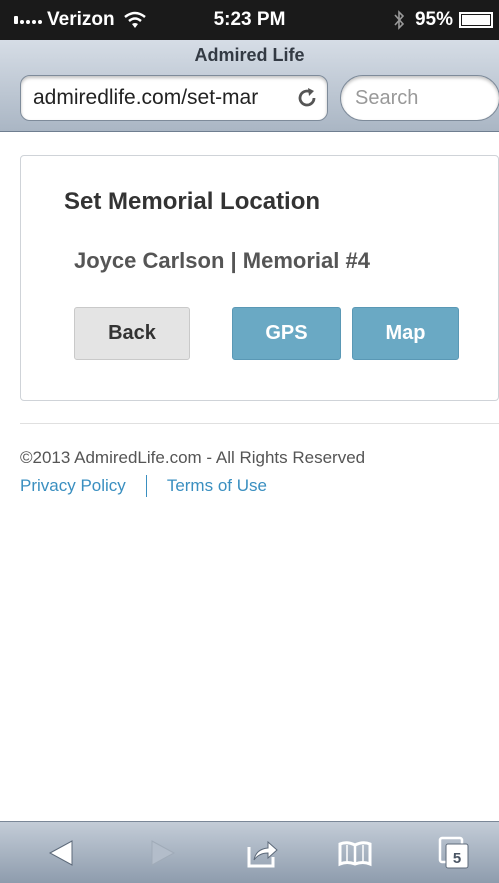  What do you see at coordinates (457, 858) in the screenshot?
I see `tabs-count: 5` at bounding box center [457, 858].